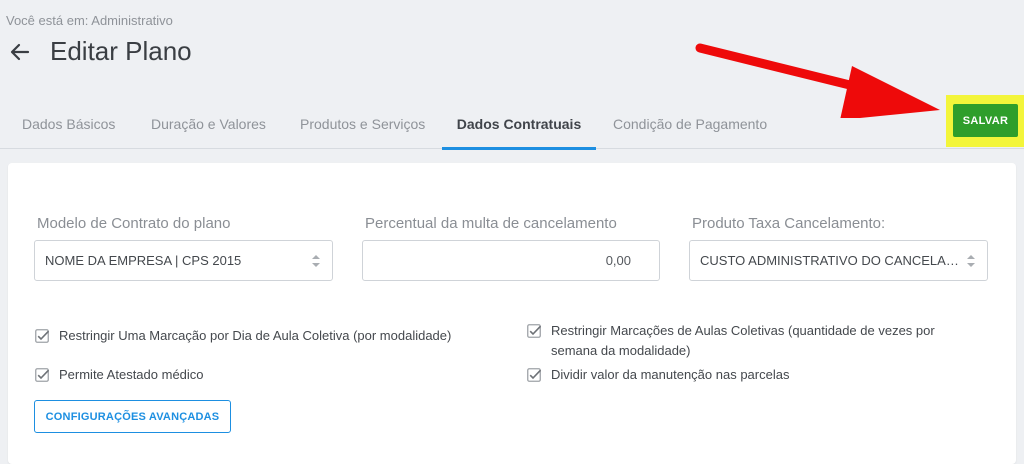  I want to click on checkbox-label: Dividir valor da manutenção nas parcelas, so click(670, 374).